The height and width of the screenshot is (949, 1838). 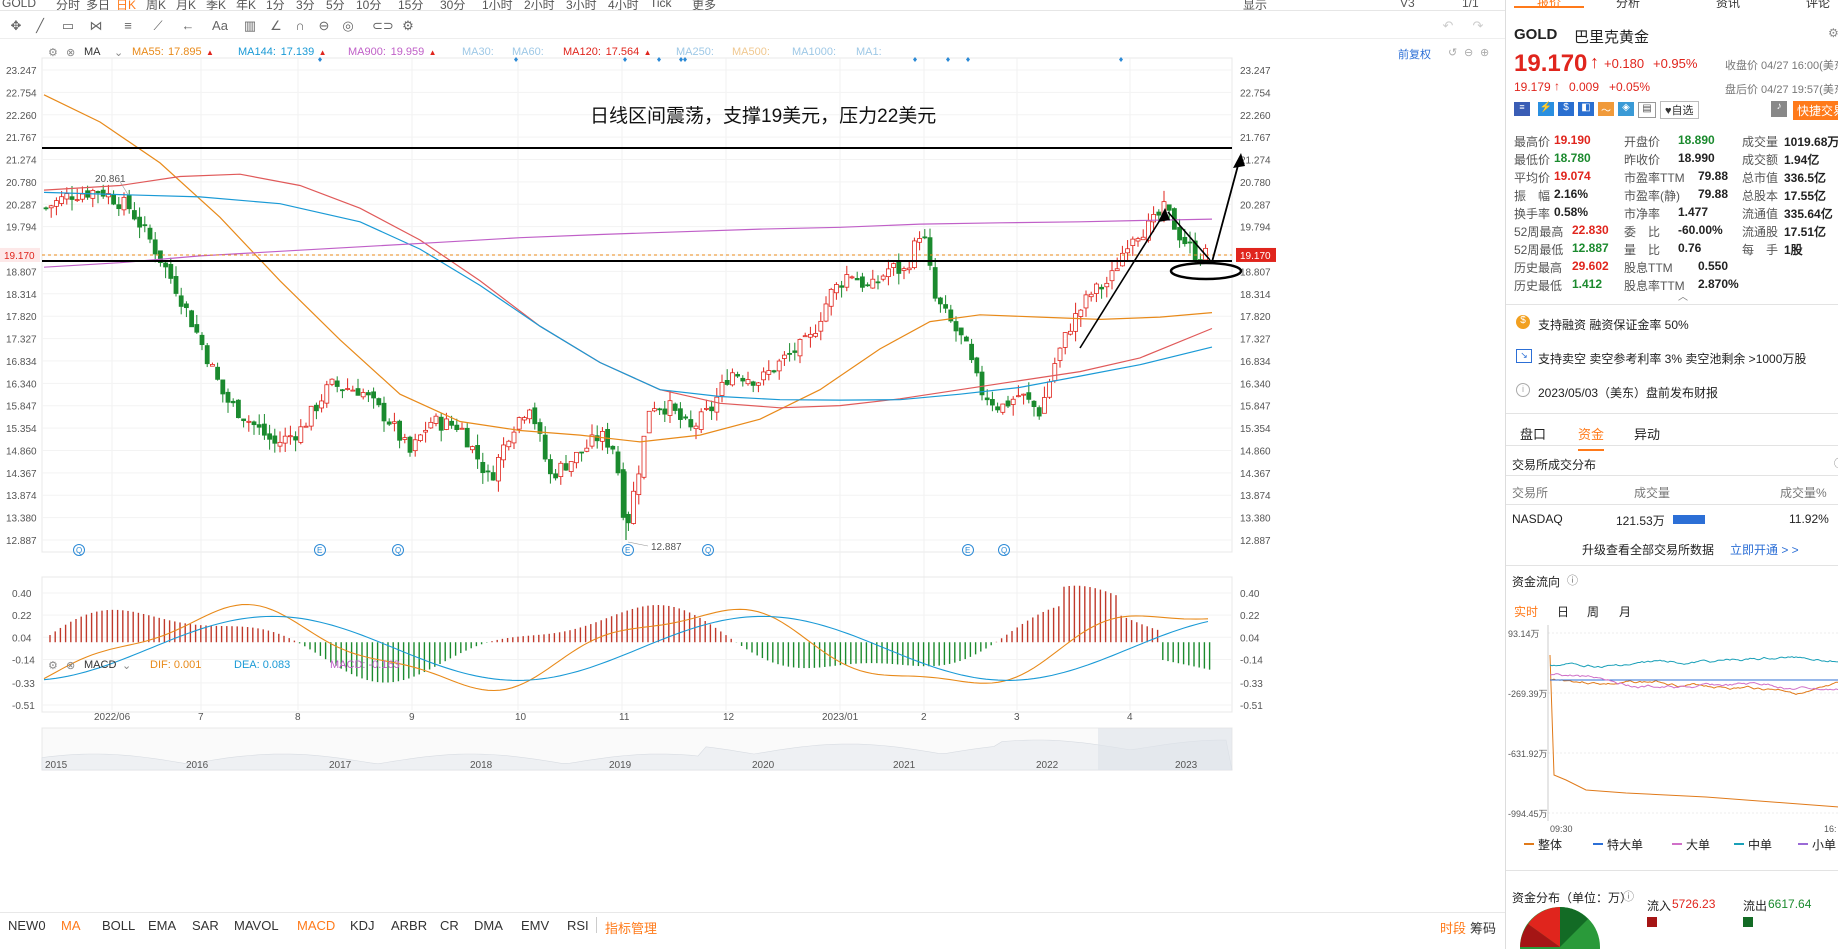 I want to click on period-13: 30分, so click(x=452, y=5).